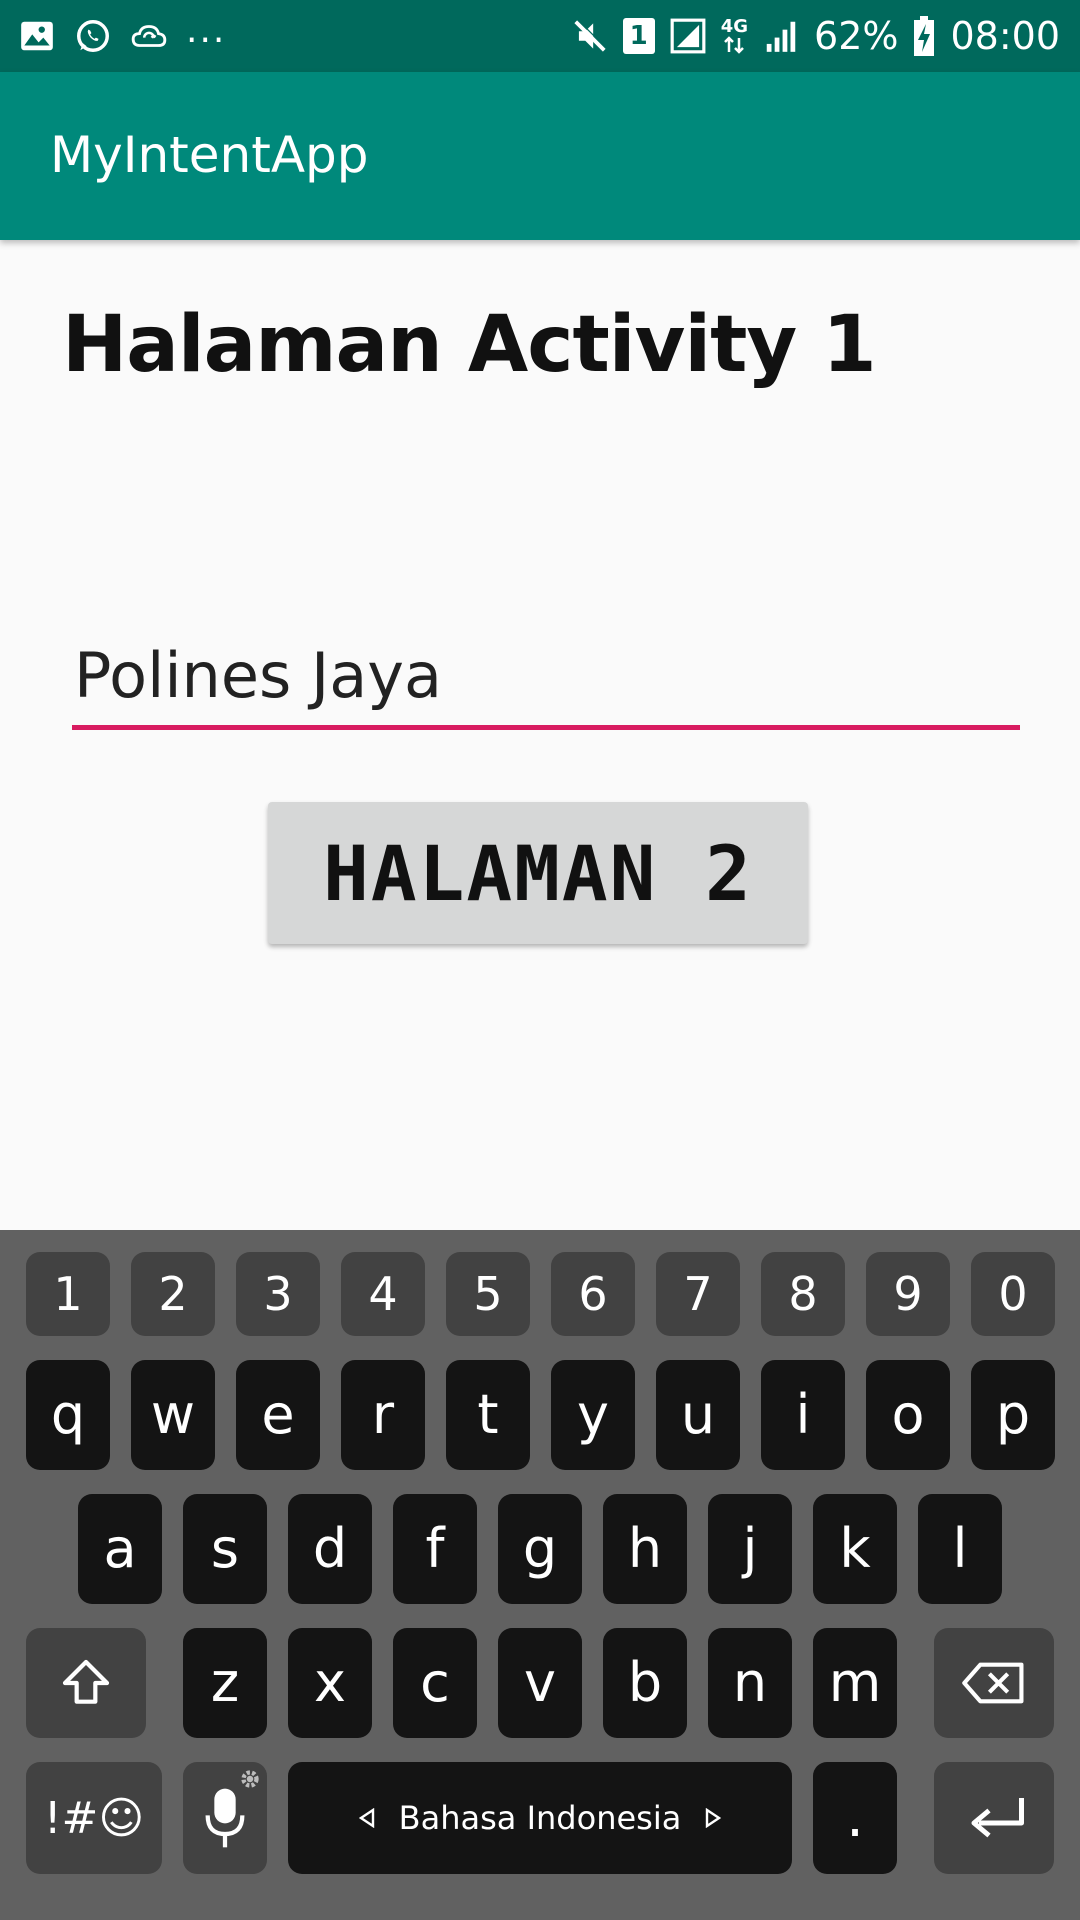 Image resolution: width=1080 pixels, height=1920 pixels. Describe the element at coordinates (278, 1415) in the screenshot. I see `key-e: e` at that location.